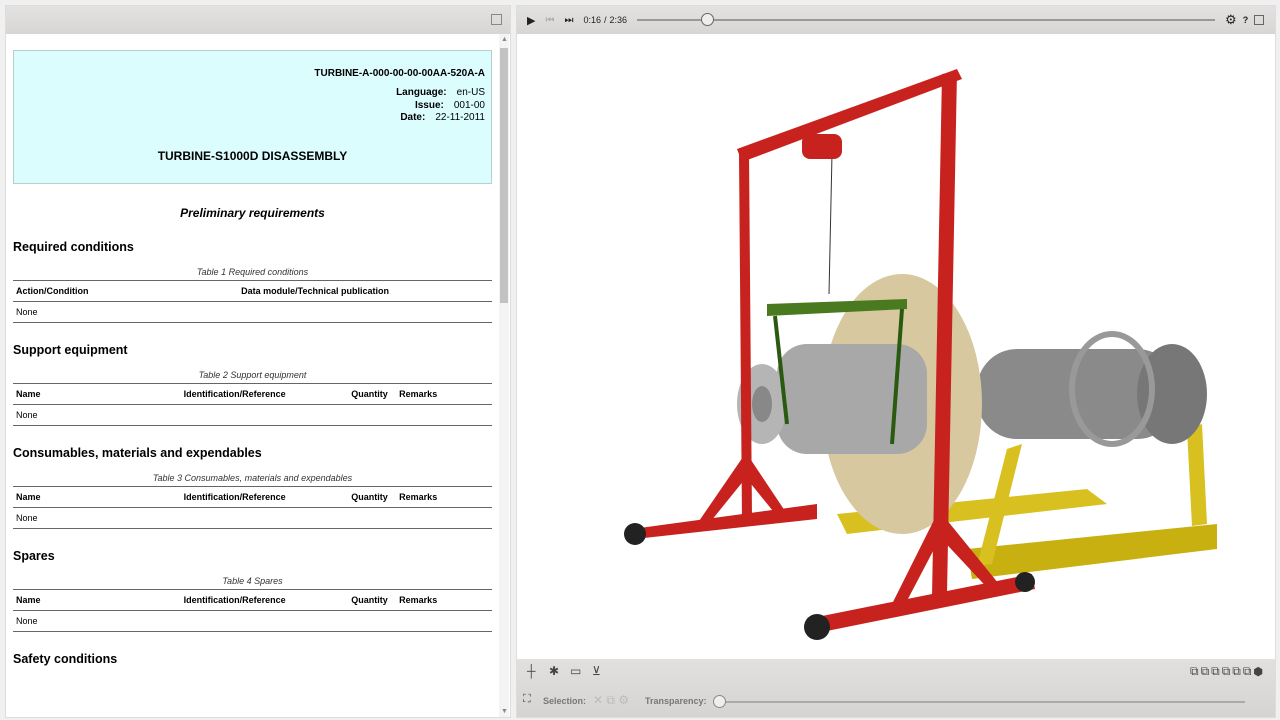  What do you see at coordinates (618, 20) in the screenshot?
I see `total-time: 2:36` at bounding box center [618, 20].